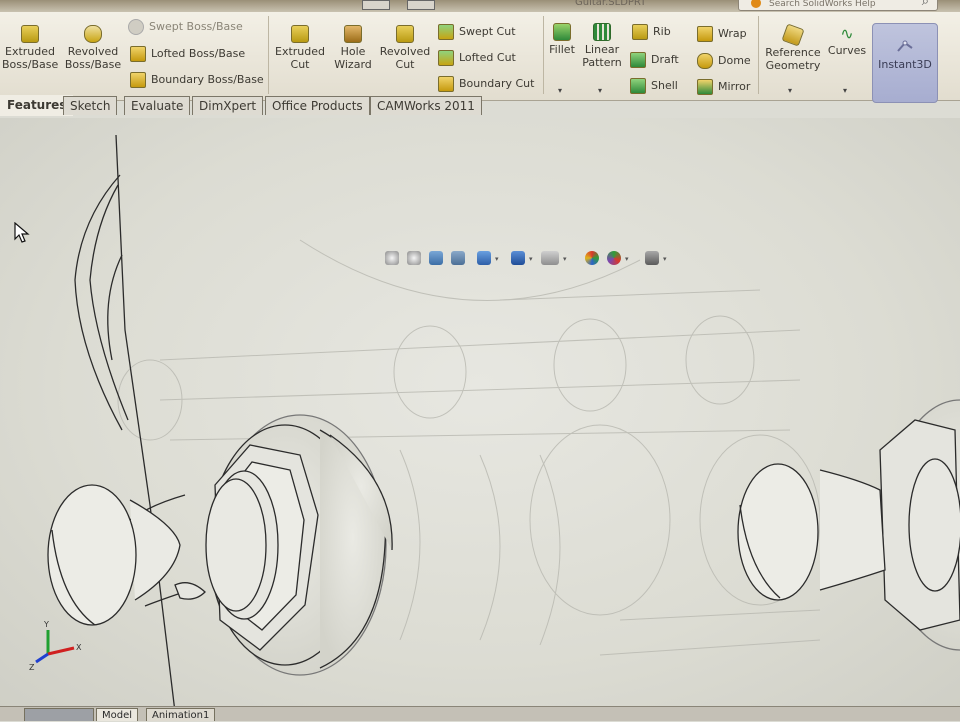  What do you see at coordinates (497, 83) in the screenshot?
I see `boundary-cut-label: Boundary Cut` at bounding box center [497, 83].